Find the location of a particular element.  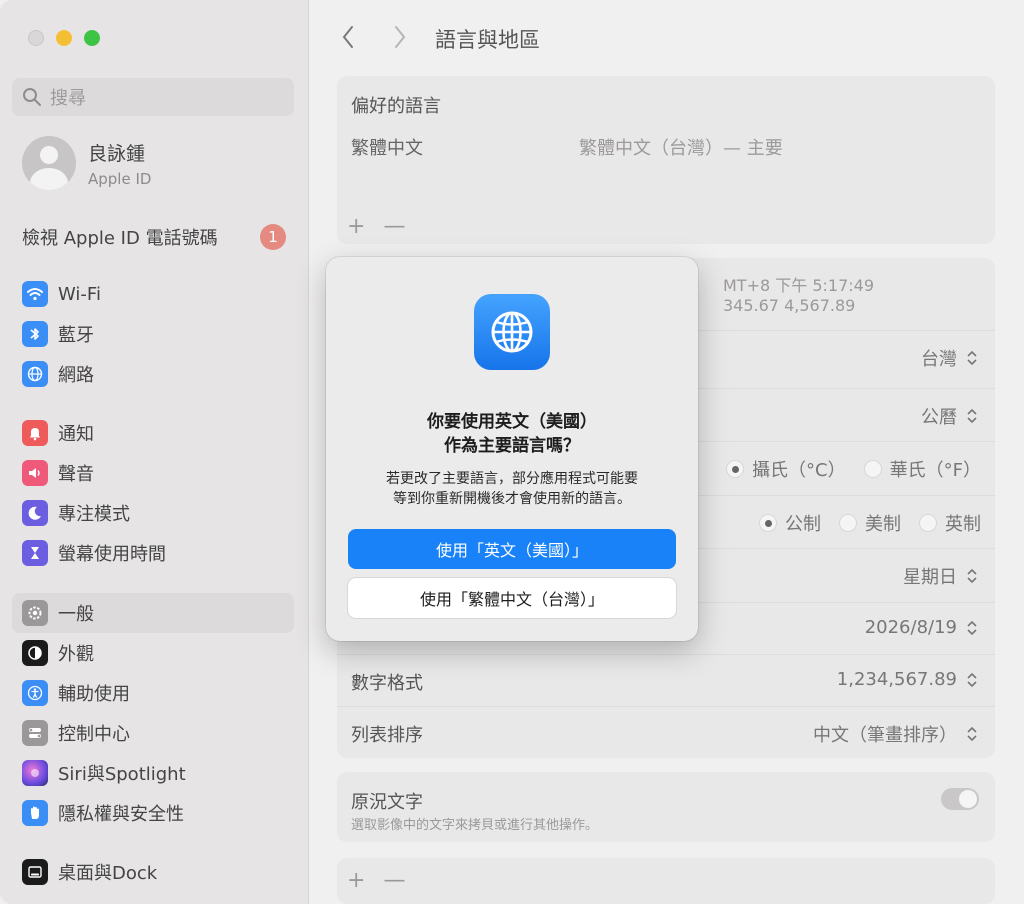

use-english-button: 使用「英文（美國）」 is located at coordinates (512, 549).